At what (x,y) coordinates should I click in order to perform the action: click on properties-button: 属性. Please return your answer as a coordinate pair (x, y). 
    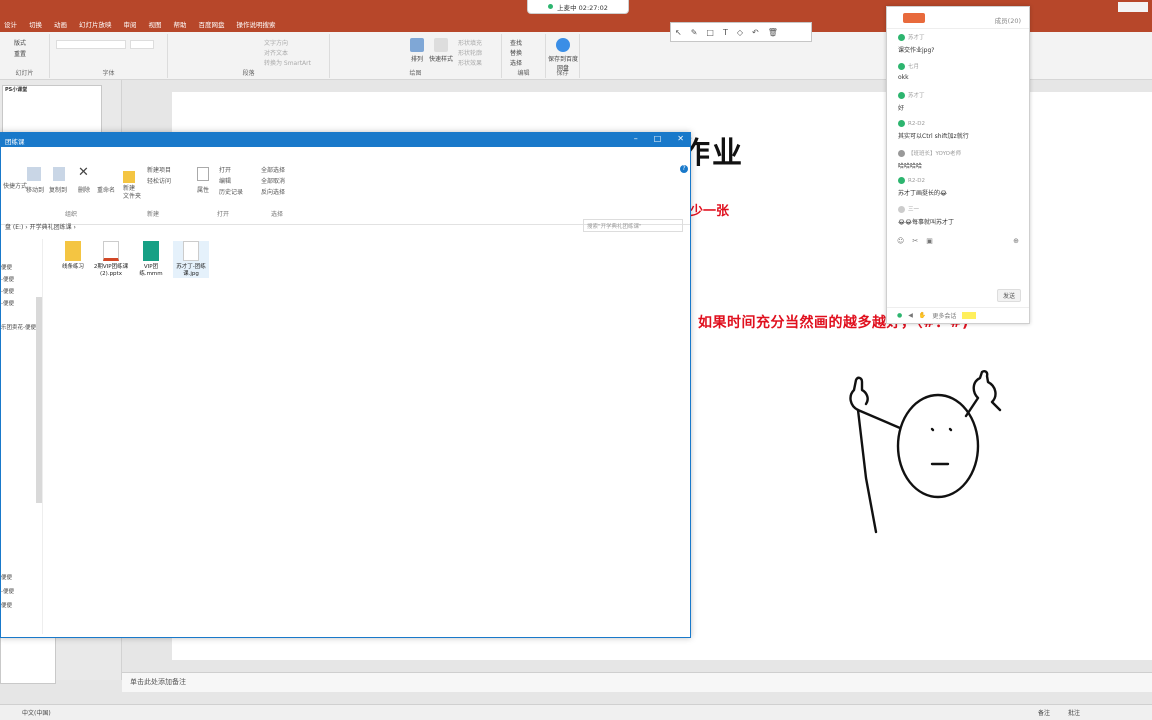
    Looking at the image, I should click on (203, 189).